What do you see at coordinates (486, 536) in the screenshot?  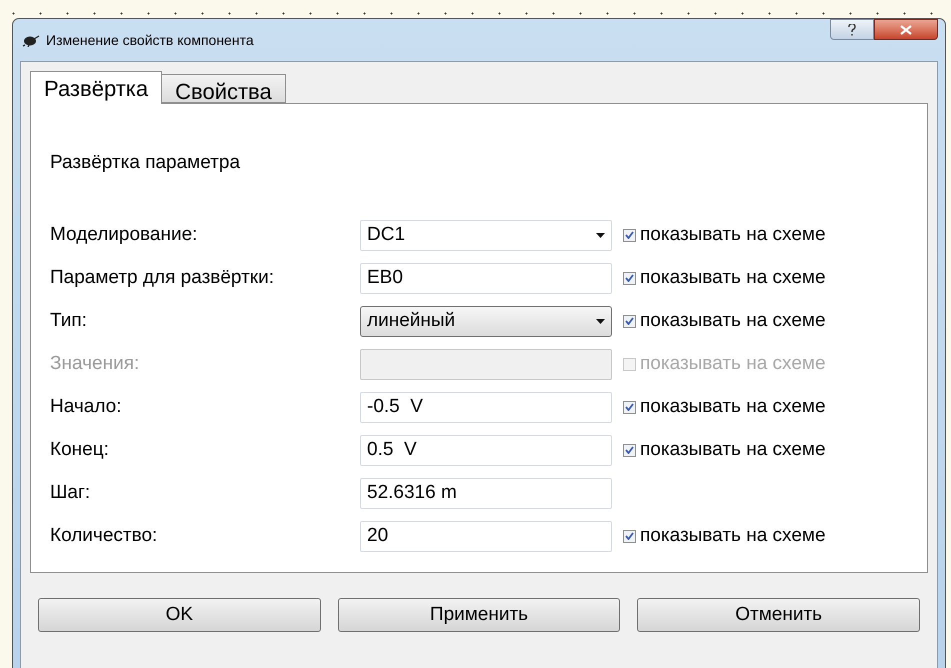 I see `input-field: 20` at bounding box center [486, 536].